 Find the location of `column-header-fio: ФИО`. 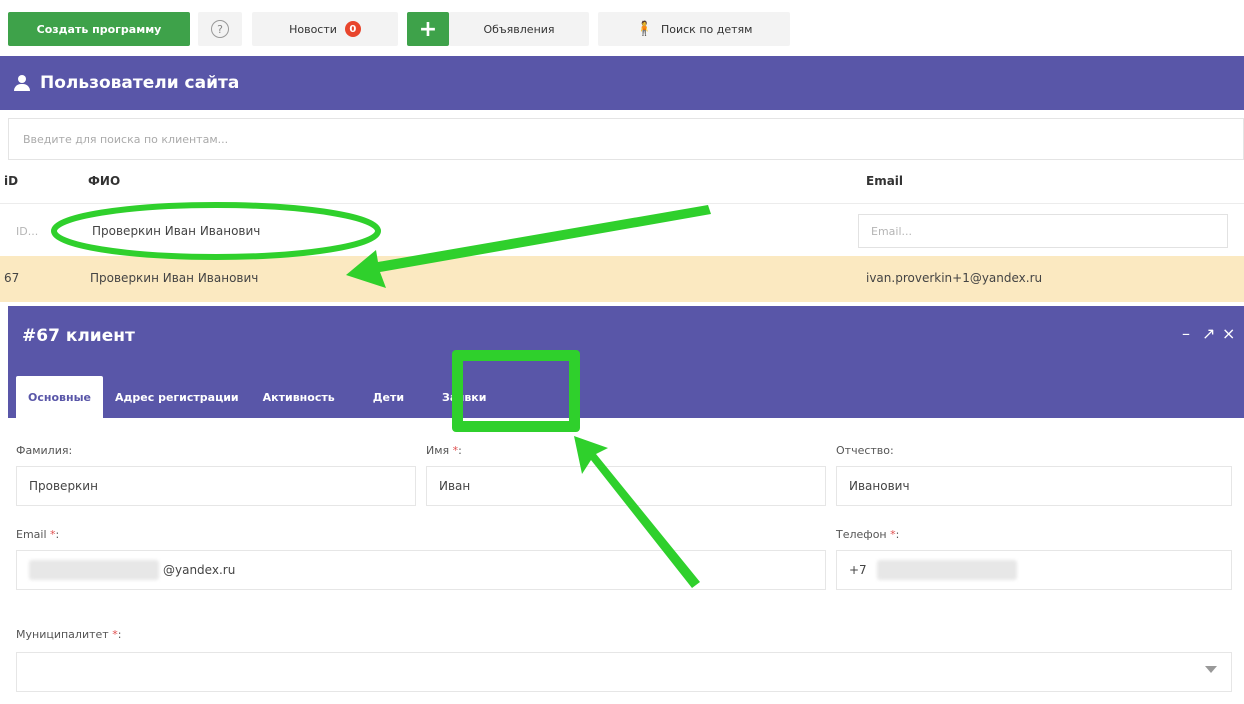

column-header-fio: ФИО is located at coordinates (104, 181).